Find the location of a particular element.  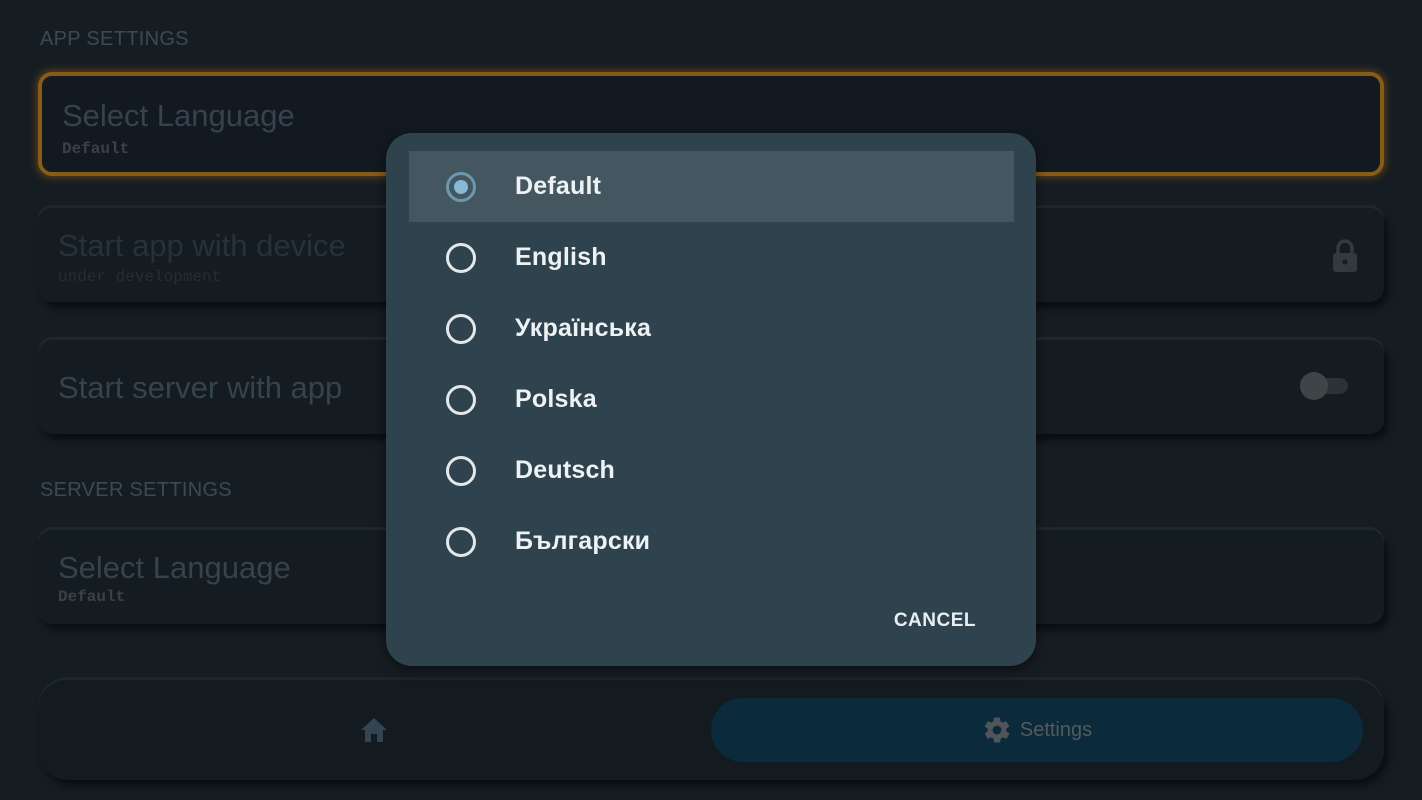

language-option-label: English is located at coordinates (561, 257).